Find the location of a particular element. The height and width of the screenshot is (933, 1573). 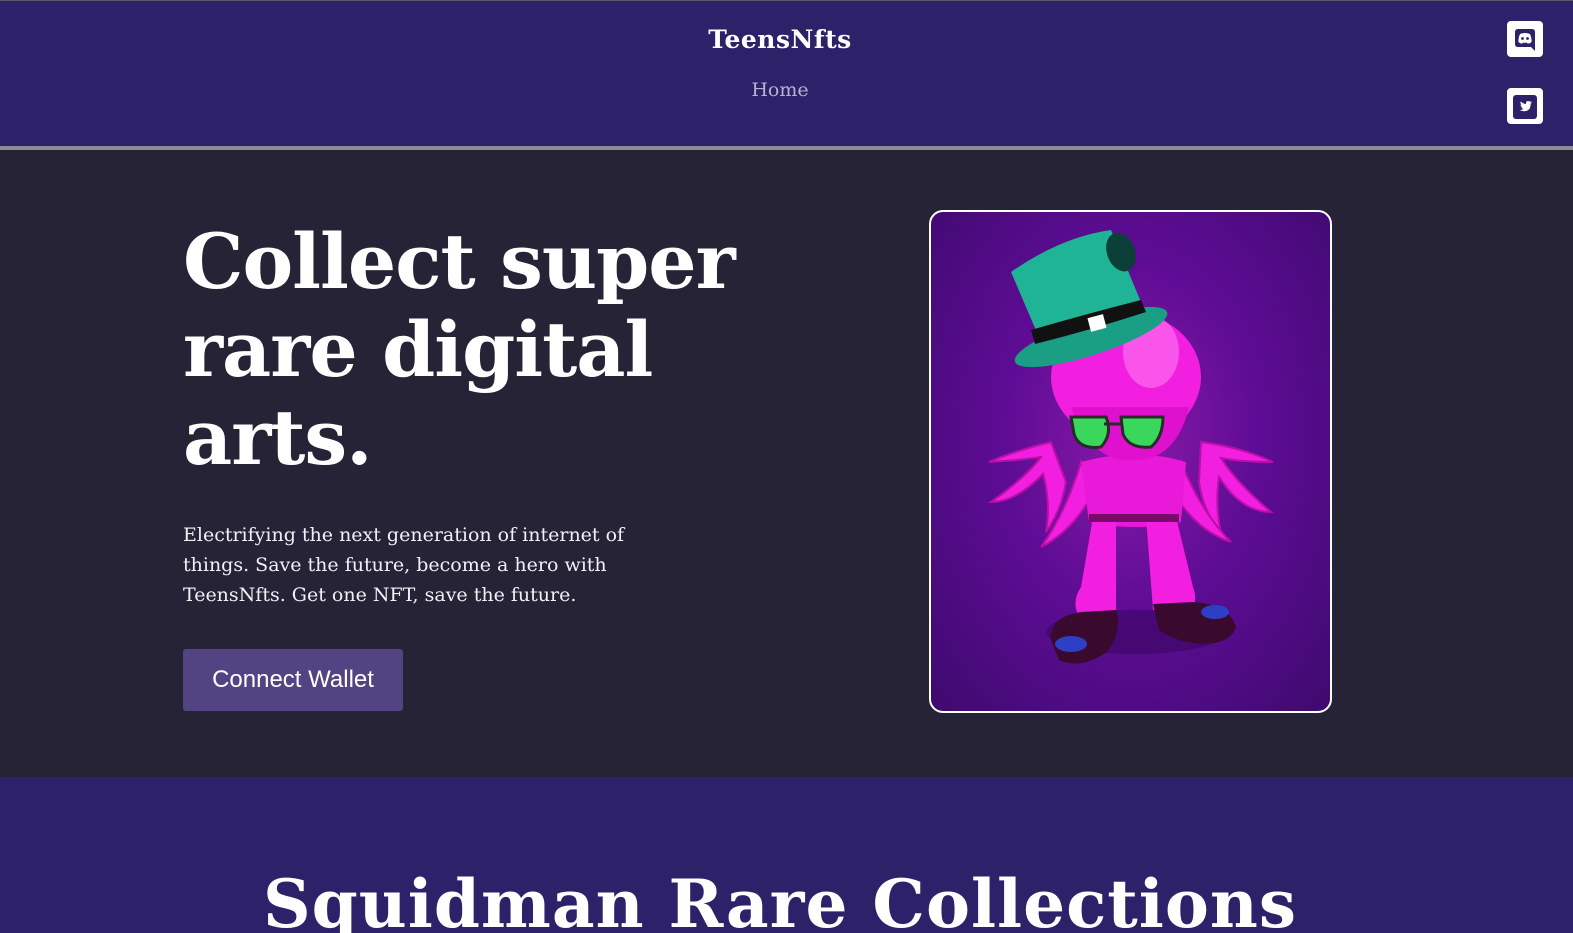

nft-artwork-card is located at coordinates (1130, 461).